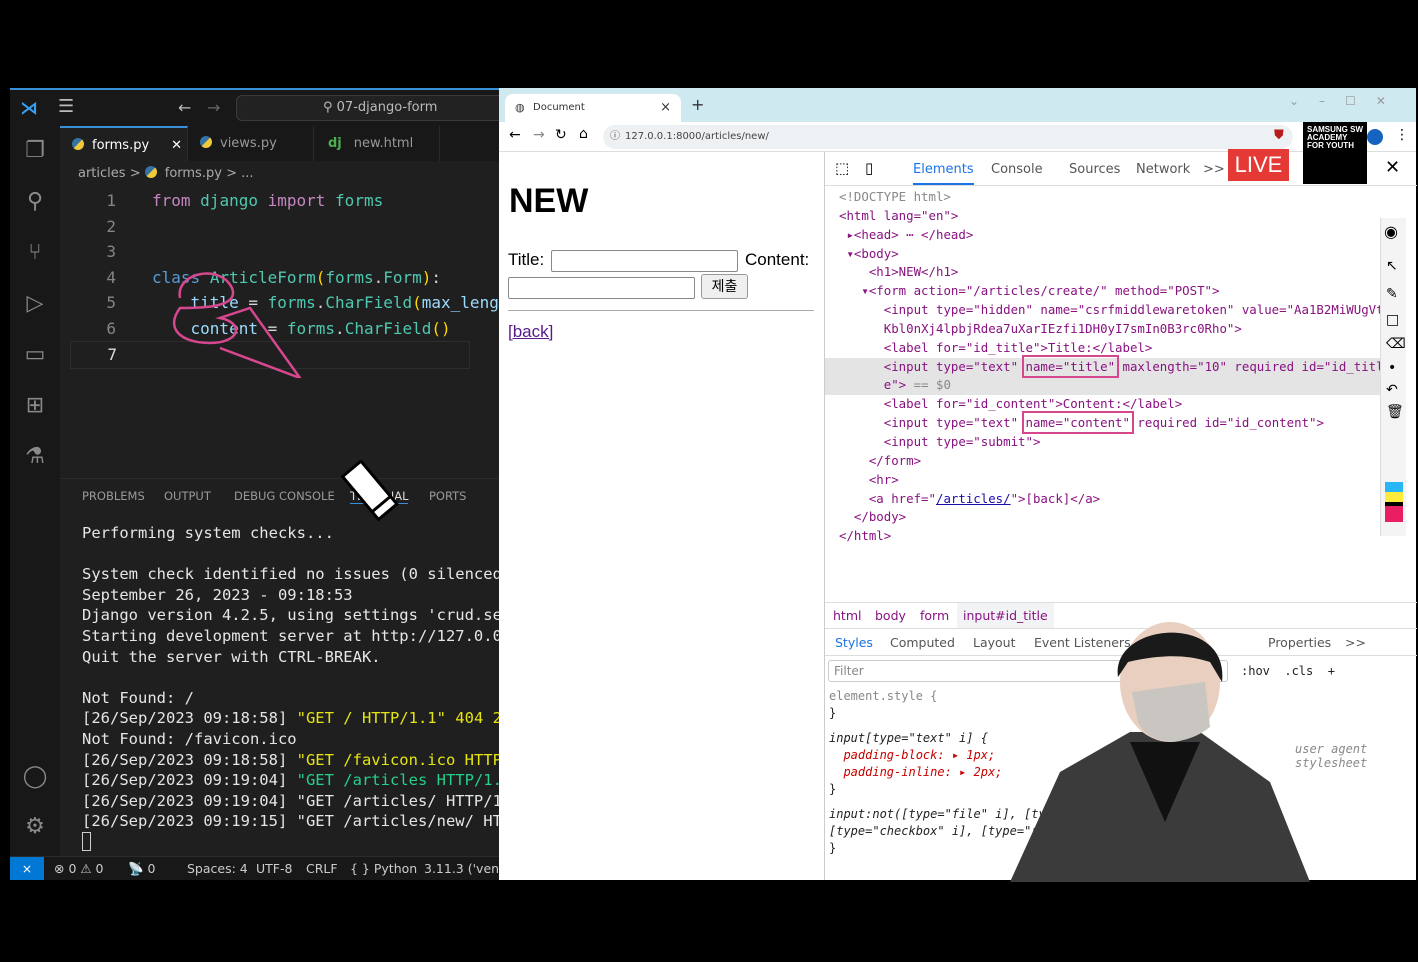  I want to click on command-center-search: ⚲ 07-django-form, so click(371, 108).